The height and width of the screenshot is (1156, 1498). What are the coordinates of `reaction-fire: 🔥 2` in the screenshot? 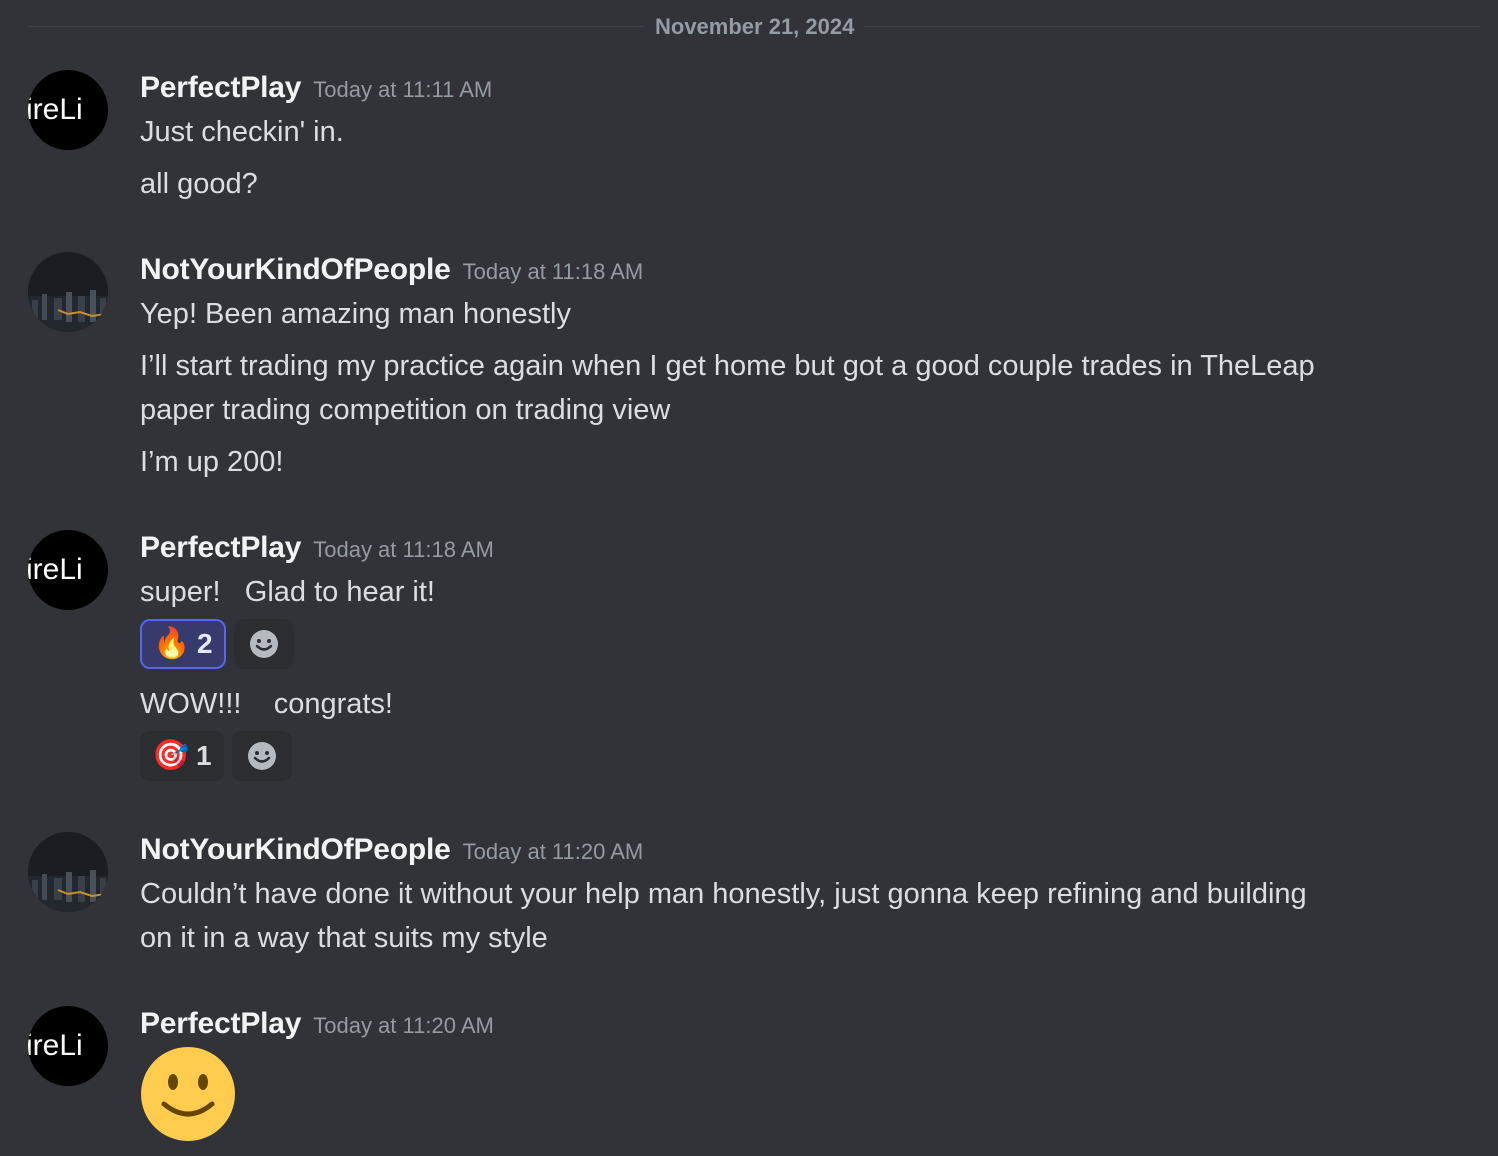 It's located at (183, 644).